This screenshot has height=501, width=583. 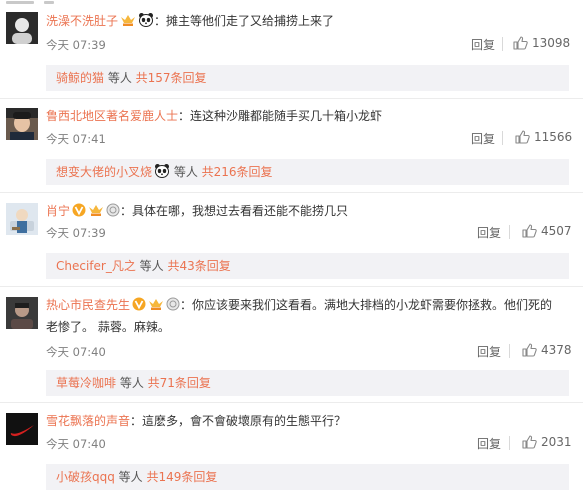 I want to click on comment-text: ：摊主等他们走了又给捕捞上来了, so click(x=244, y=21).